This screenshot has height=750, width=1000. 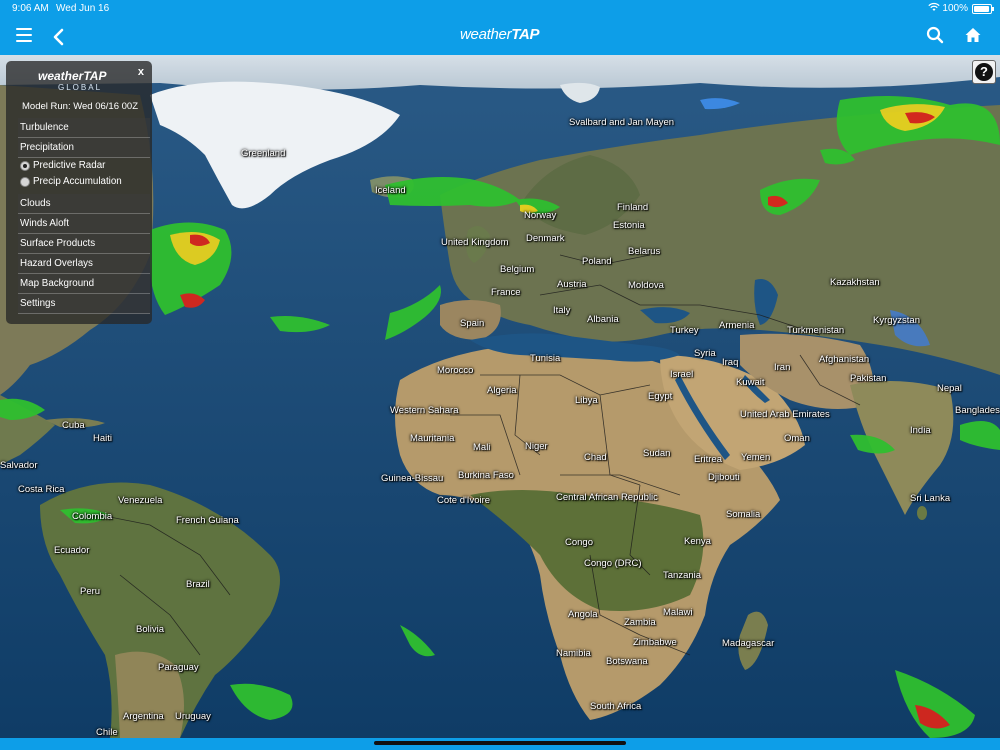 What do you see at coordinates (72, 550) in the screenshot?
I see `map-label-ecuador: Ecuador` at bounding box center [72, 550].